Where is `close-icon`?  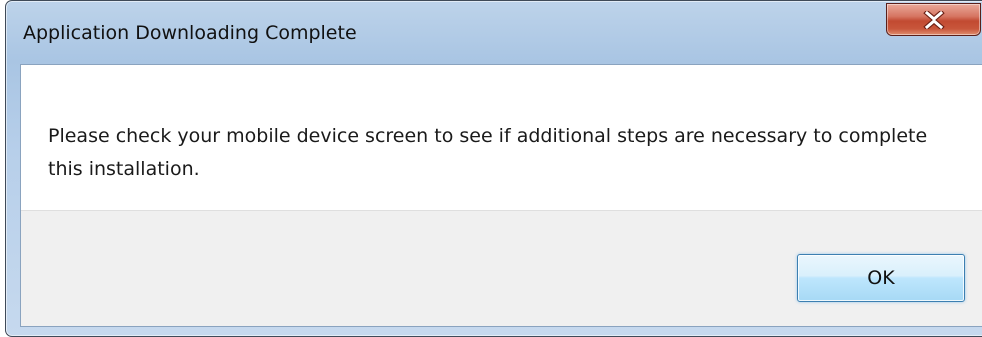
close-icon is located at coordinates (933, 19).